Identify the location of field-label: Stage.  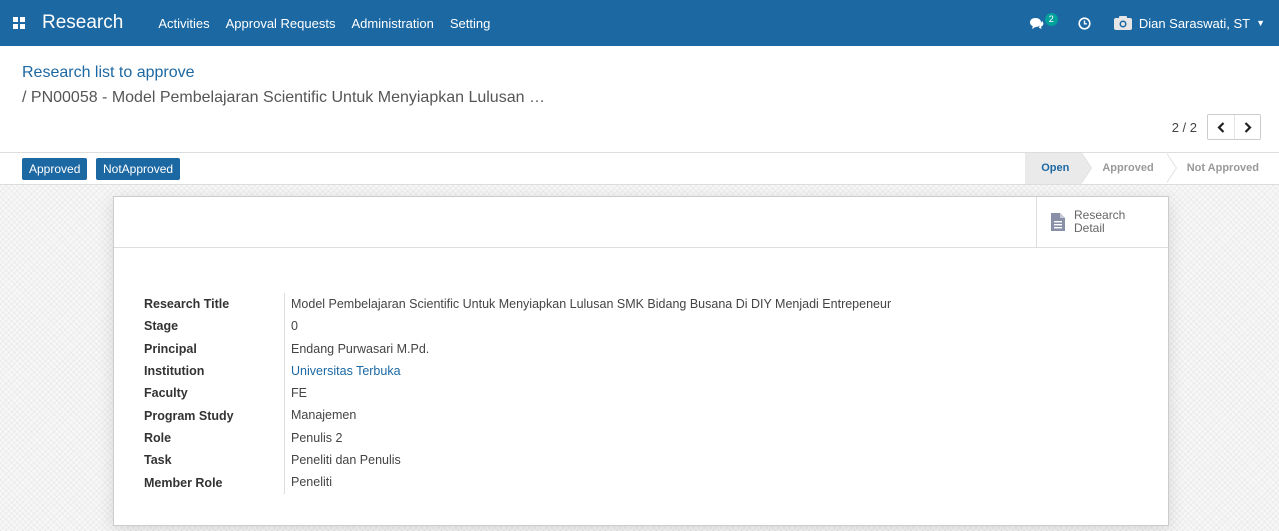
(161, 326).